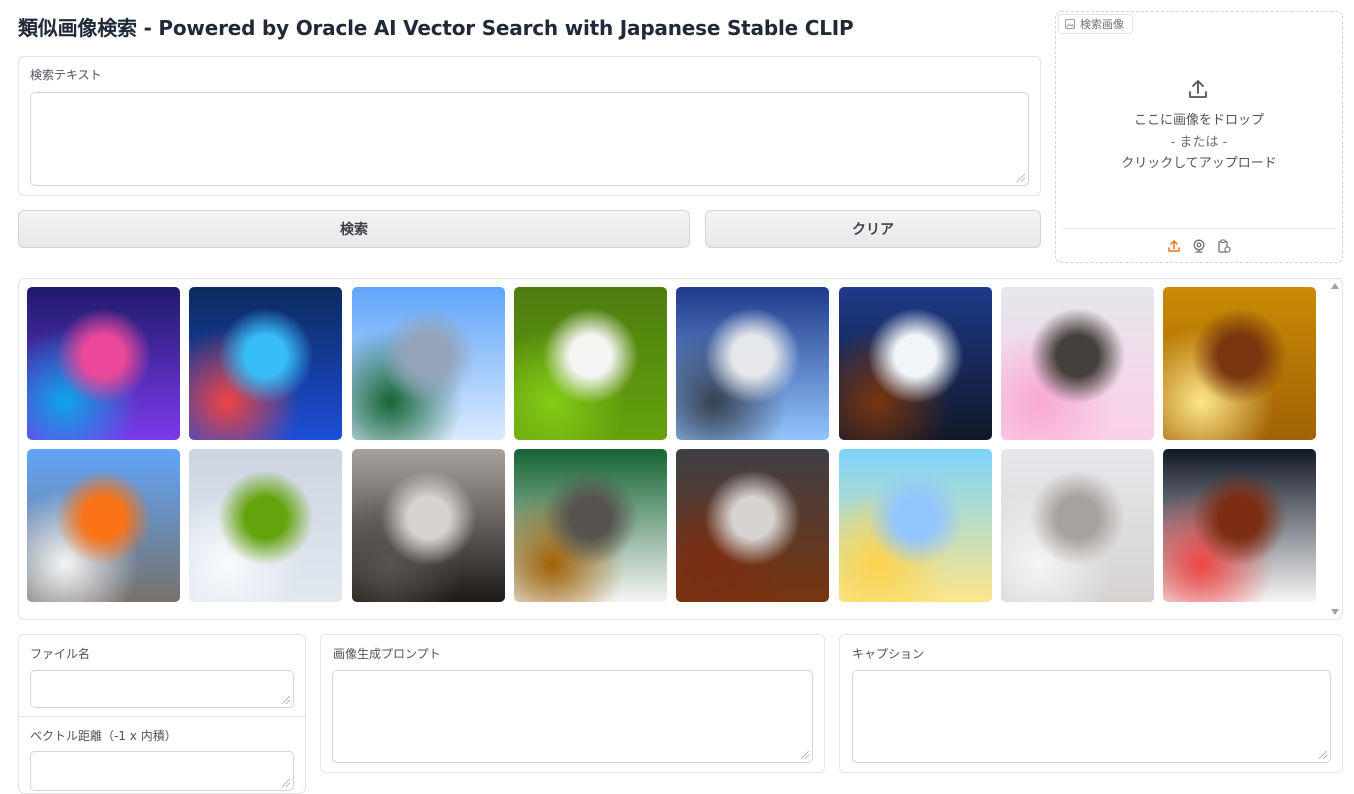 The image size is (1354, 794). I want to click on gallery-thumbnail-fantasy-mirror-girl, so click(103, 363).